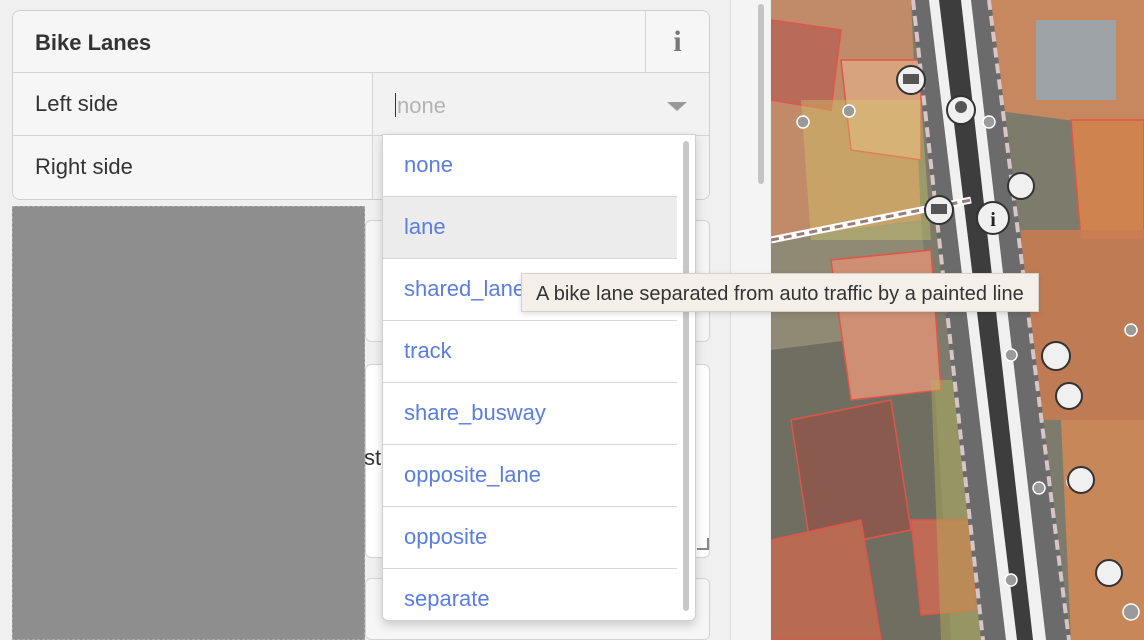 This screenshot has height=640, width=1144. I want to click on left-side-placeholder: none, so click(421, 105).